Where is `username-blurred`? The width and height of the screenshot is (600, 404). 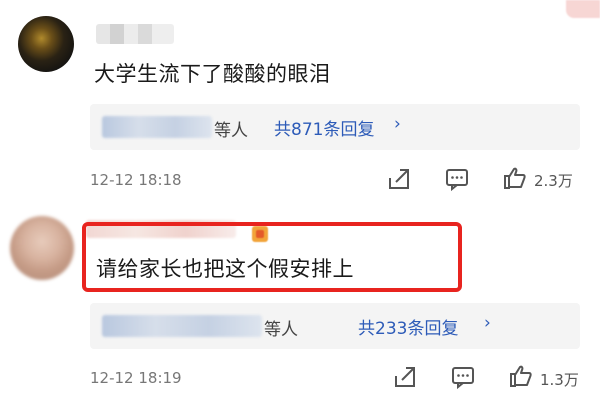 username-blurred is located at coordinates (135, 34).